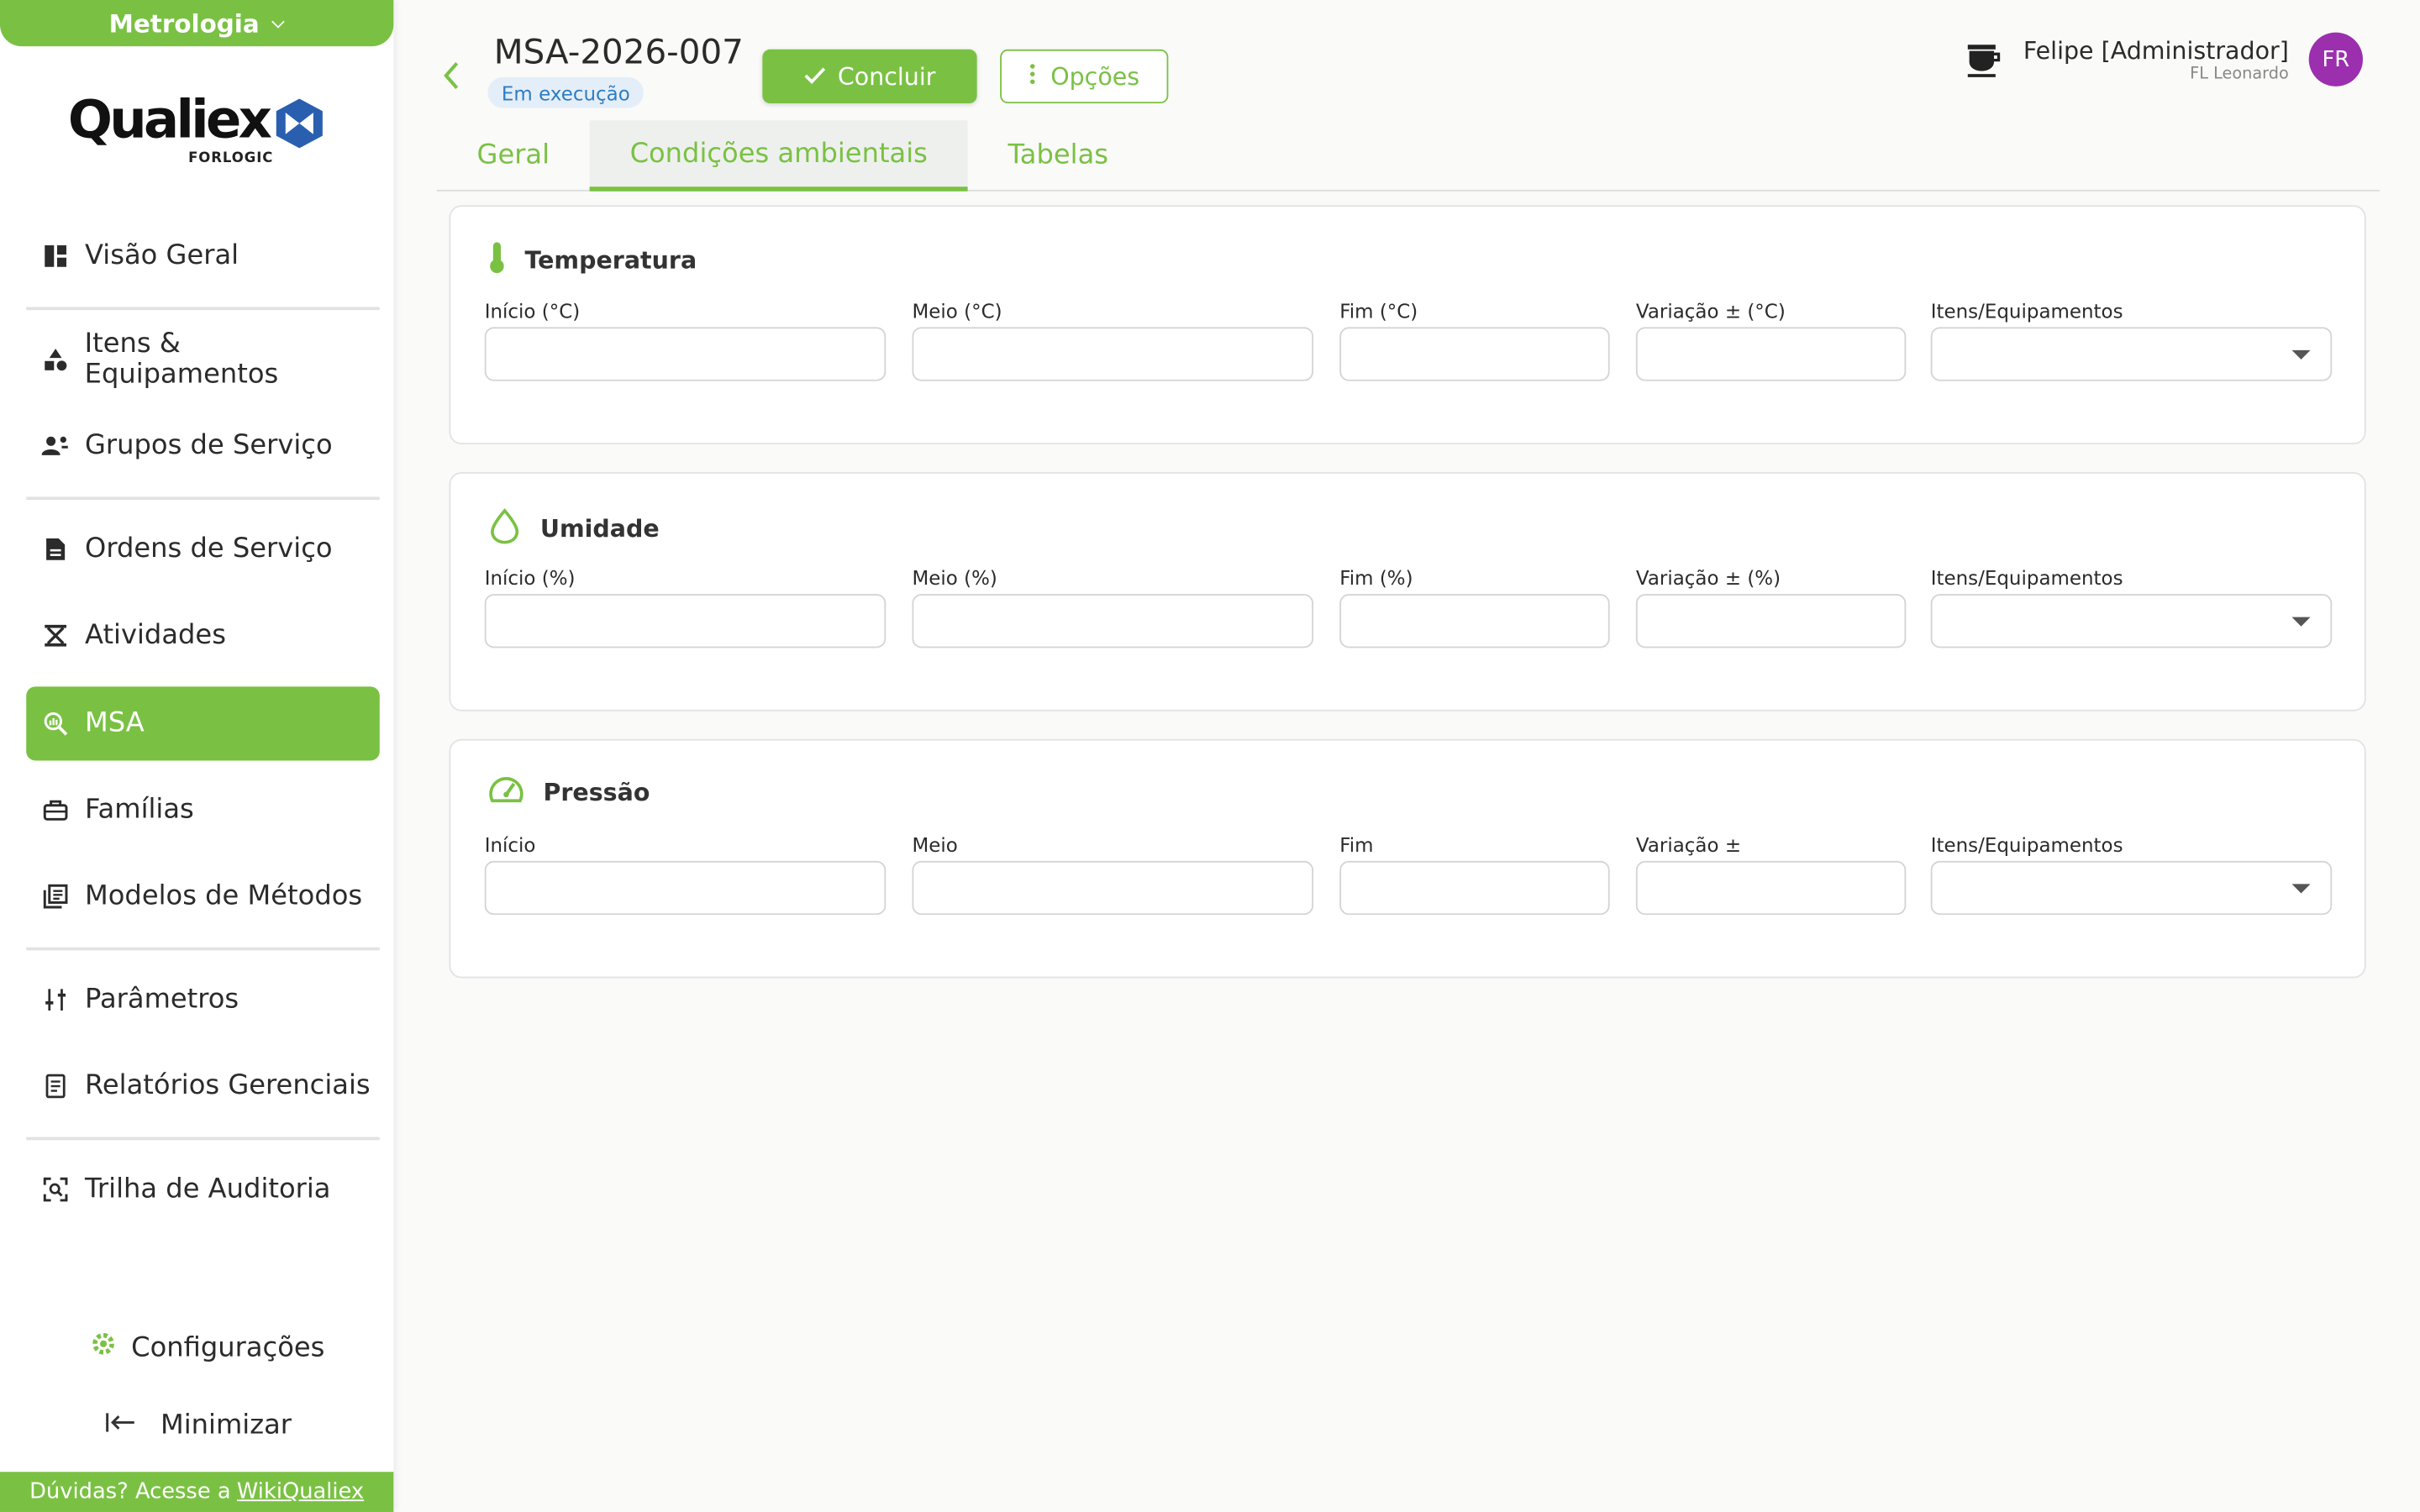 The image size is (2420, 1512). I want to click on variacao-field: Variação ± (%), so click(1771, 607).